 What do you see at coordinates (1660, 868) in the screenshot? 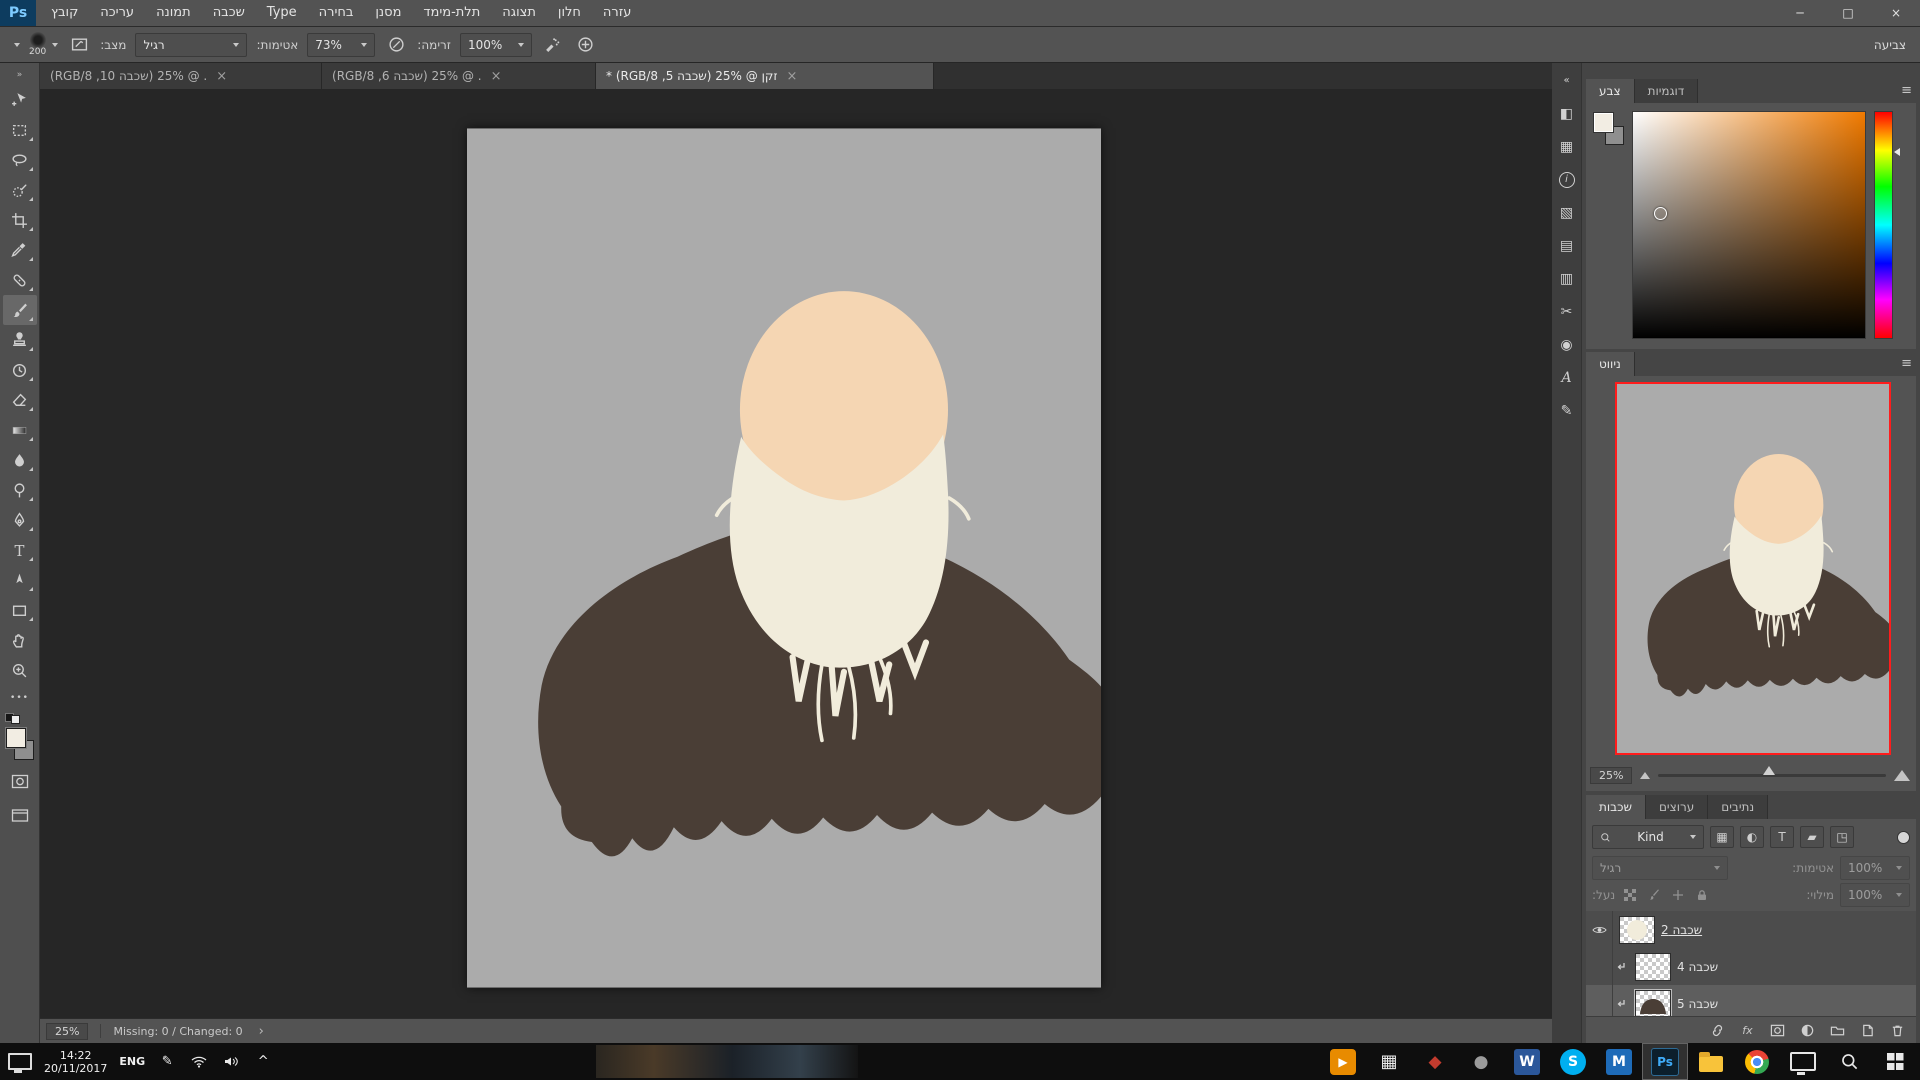
I see `layer-blend-mode-select: רגיל` at bounding box center [1660, 868].